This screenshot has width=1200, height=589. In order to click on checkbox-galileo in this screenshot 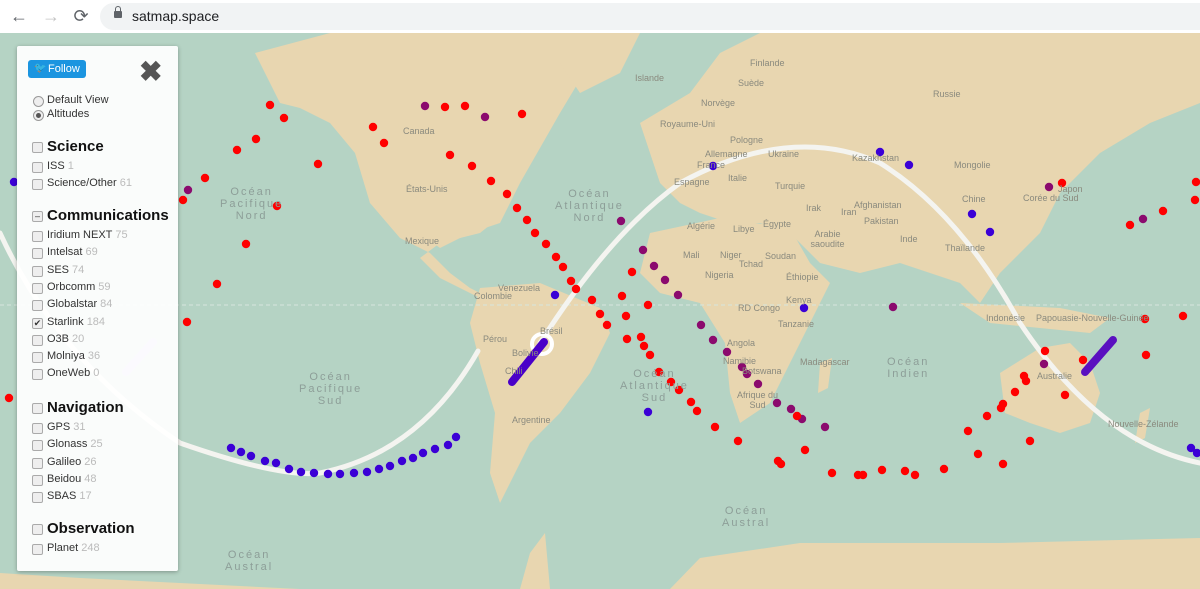, I will do `click(37, 463)`.